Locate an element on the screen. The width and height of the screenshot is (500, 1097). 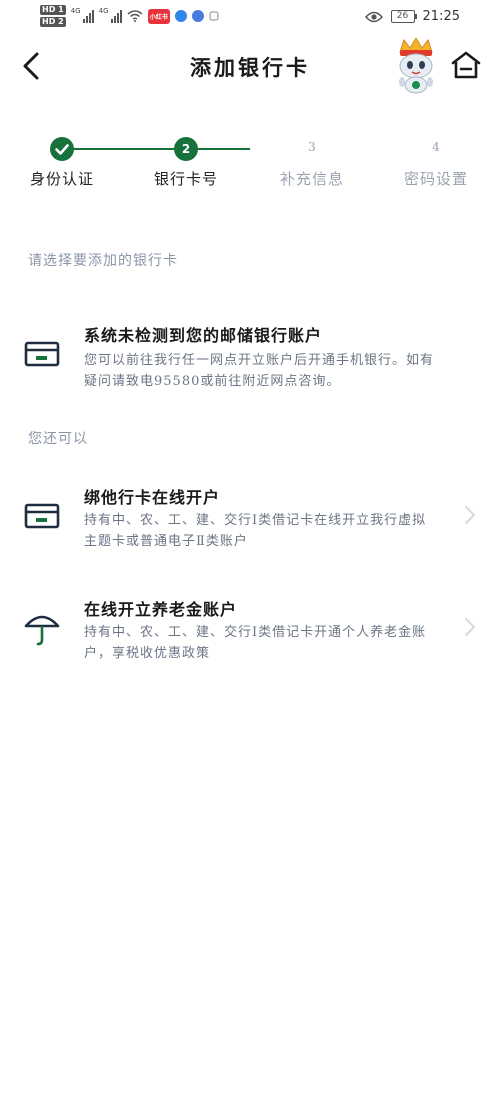
option-description: 持有中、农、工、建、交行Ⅰ类借记卡开通个人养老金账户，享税收优惠政策 is located at coordinates (255, 643).